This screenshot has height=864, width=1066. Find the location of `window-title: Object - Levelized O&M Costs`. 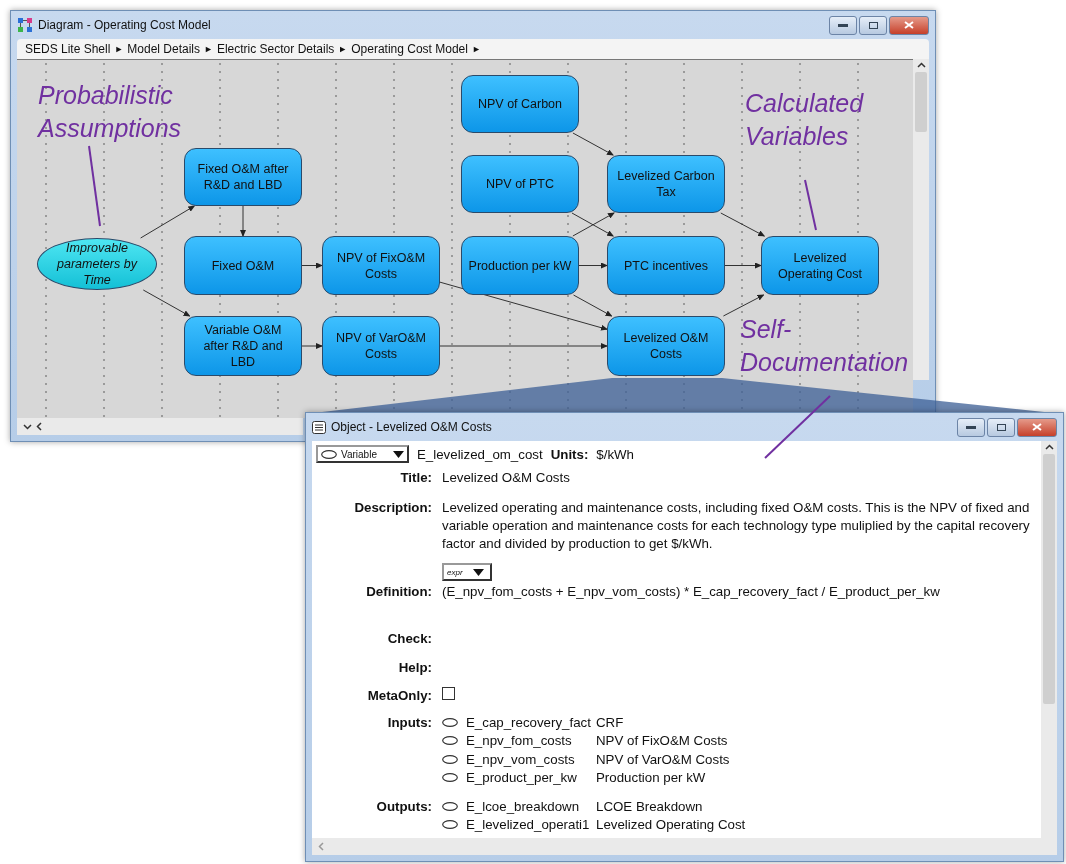

window-title: Object - Levelized O&M Costs is located at coordinates (411, 427).